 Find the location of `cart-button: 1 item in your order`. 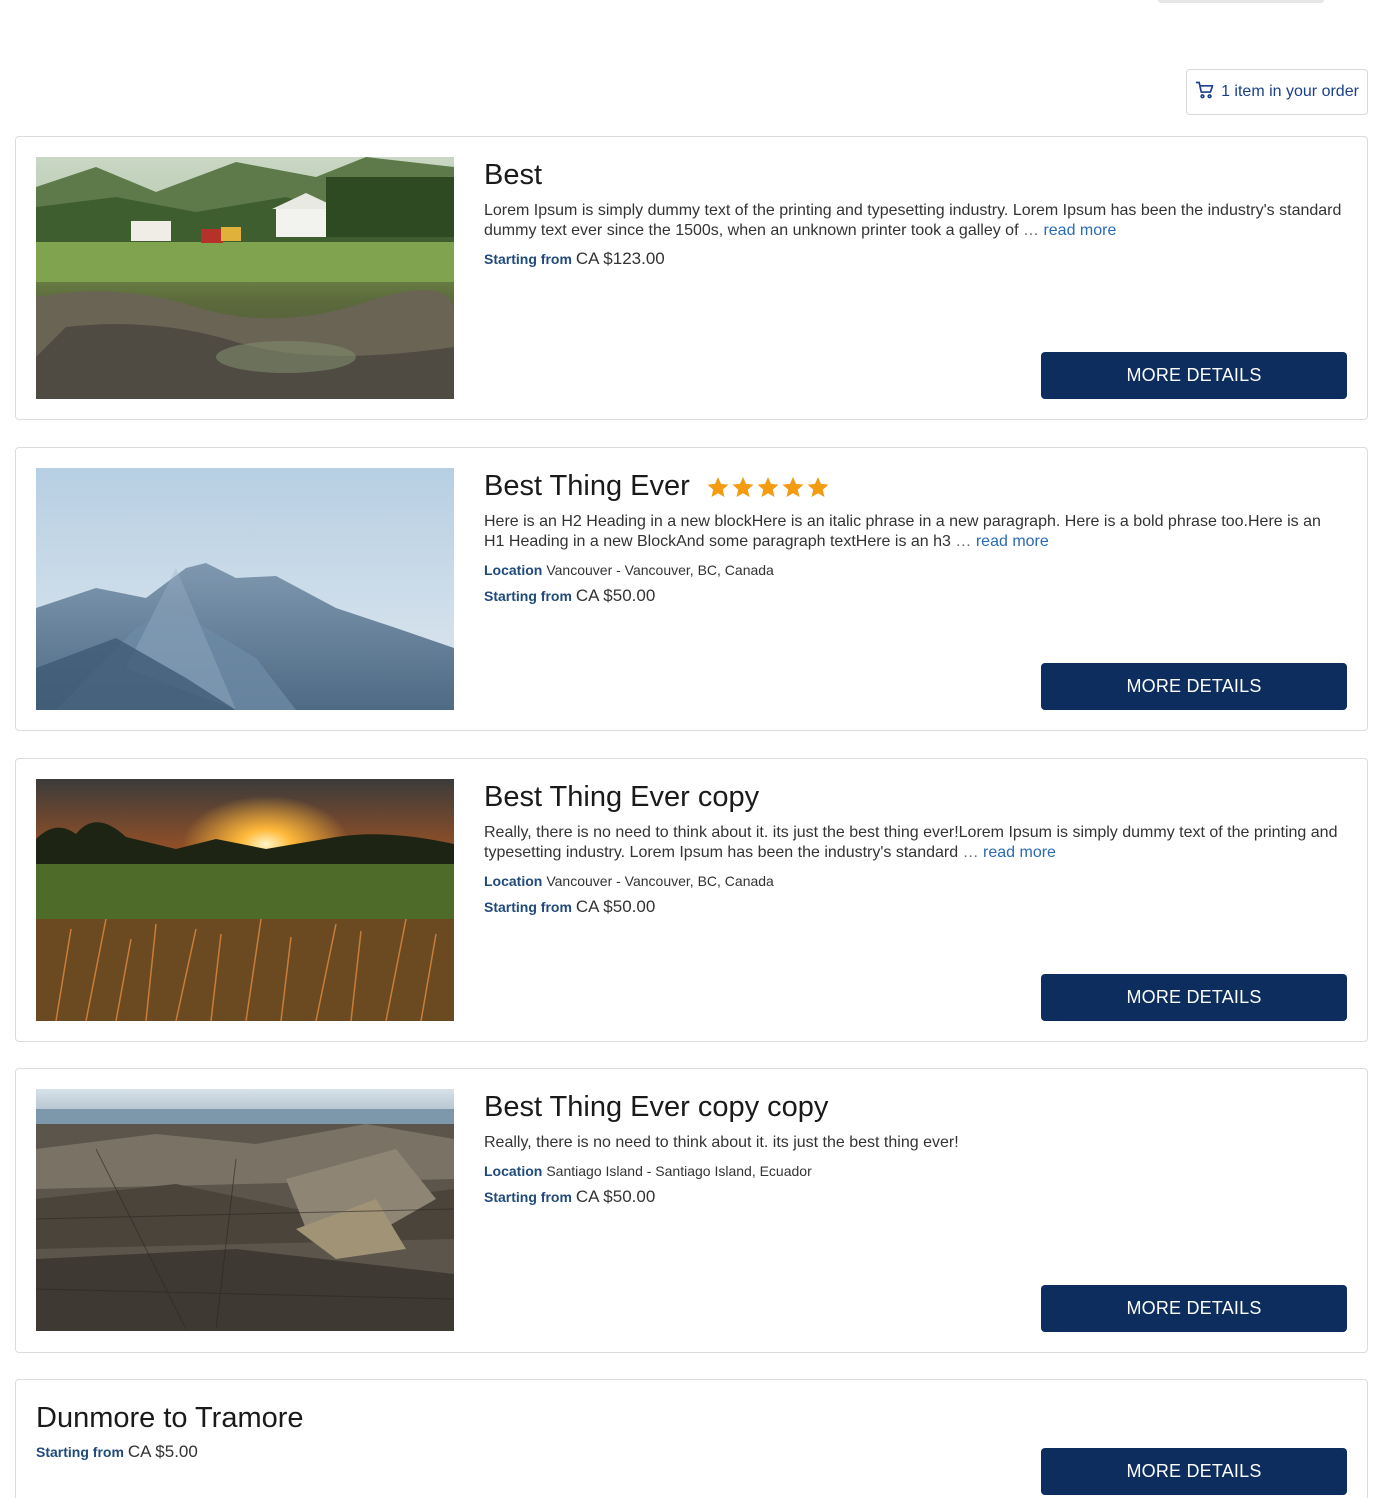

cart-button: 1 item in your order is located at coordinates (1277, 92).